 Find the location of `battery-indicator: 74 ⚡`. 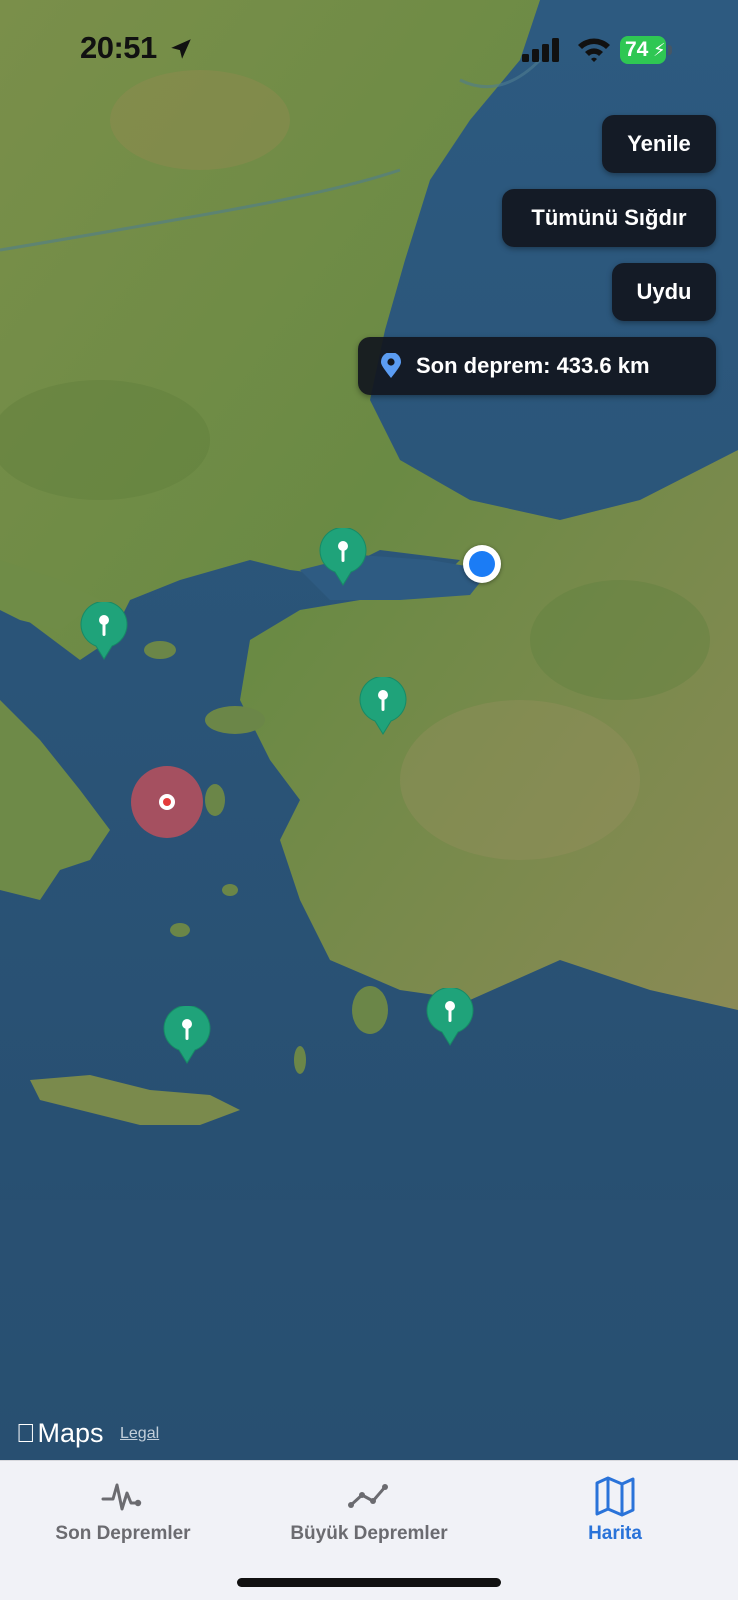

battery-indicator: 74 ⚡ is located at coordinates (646, 50).